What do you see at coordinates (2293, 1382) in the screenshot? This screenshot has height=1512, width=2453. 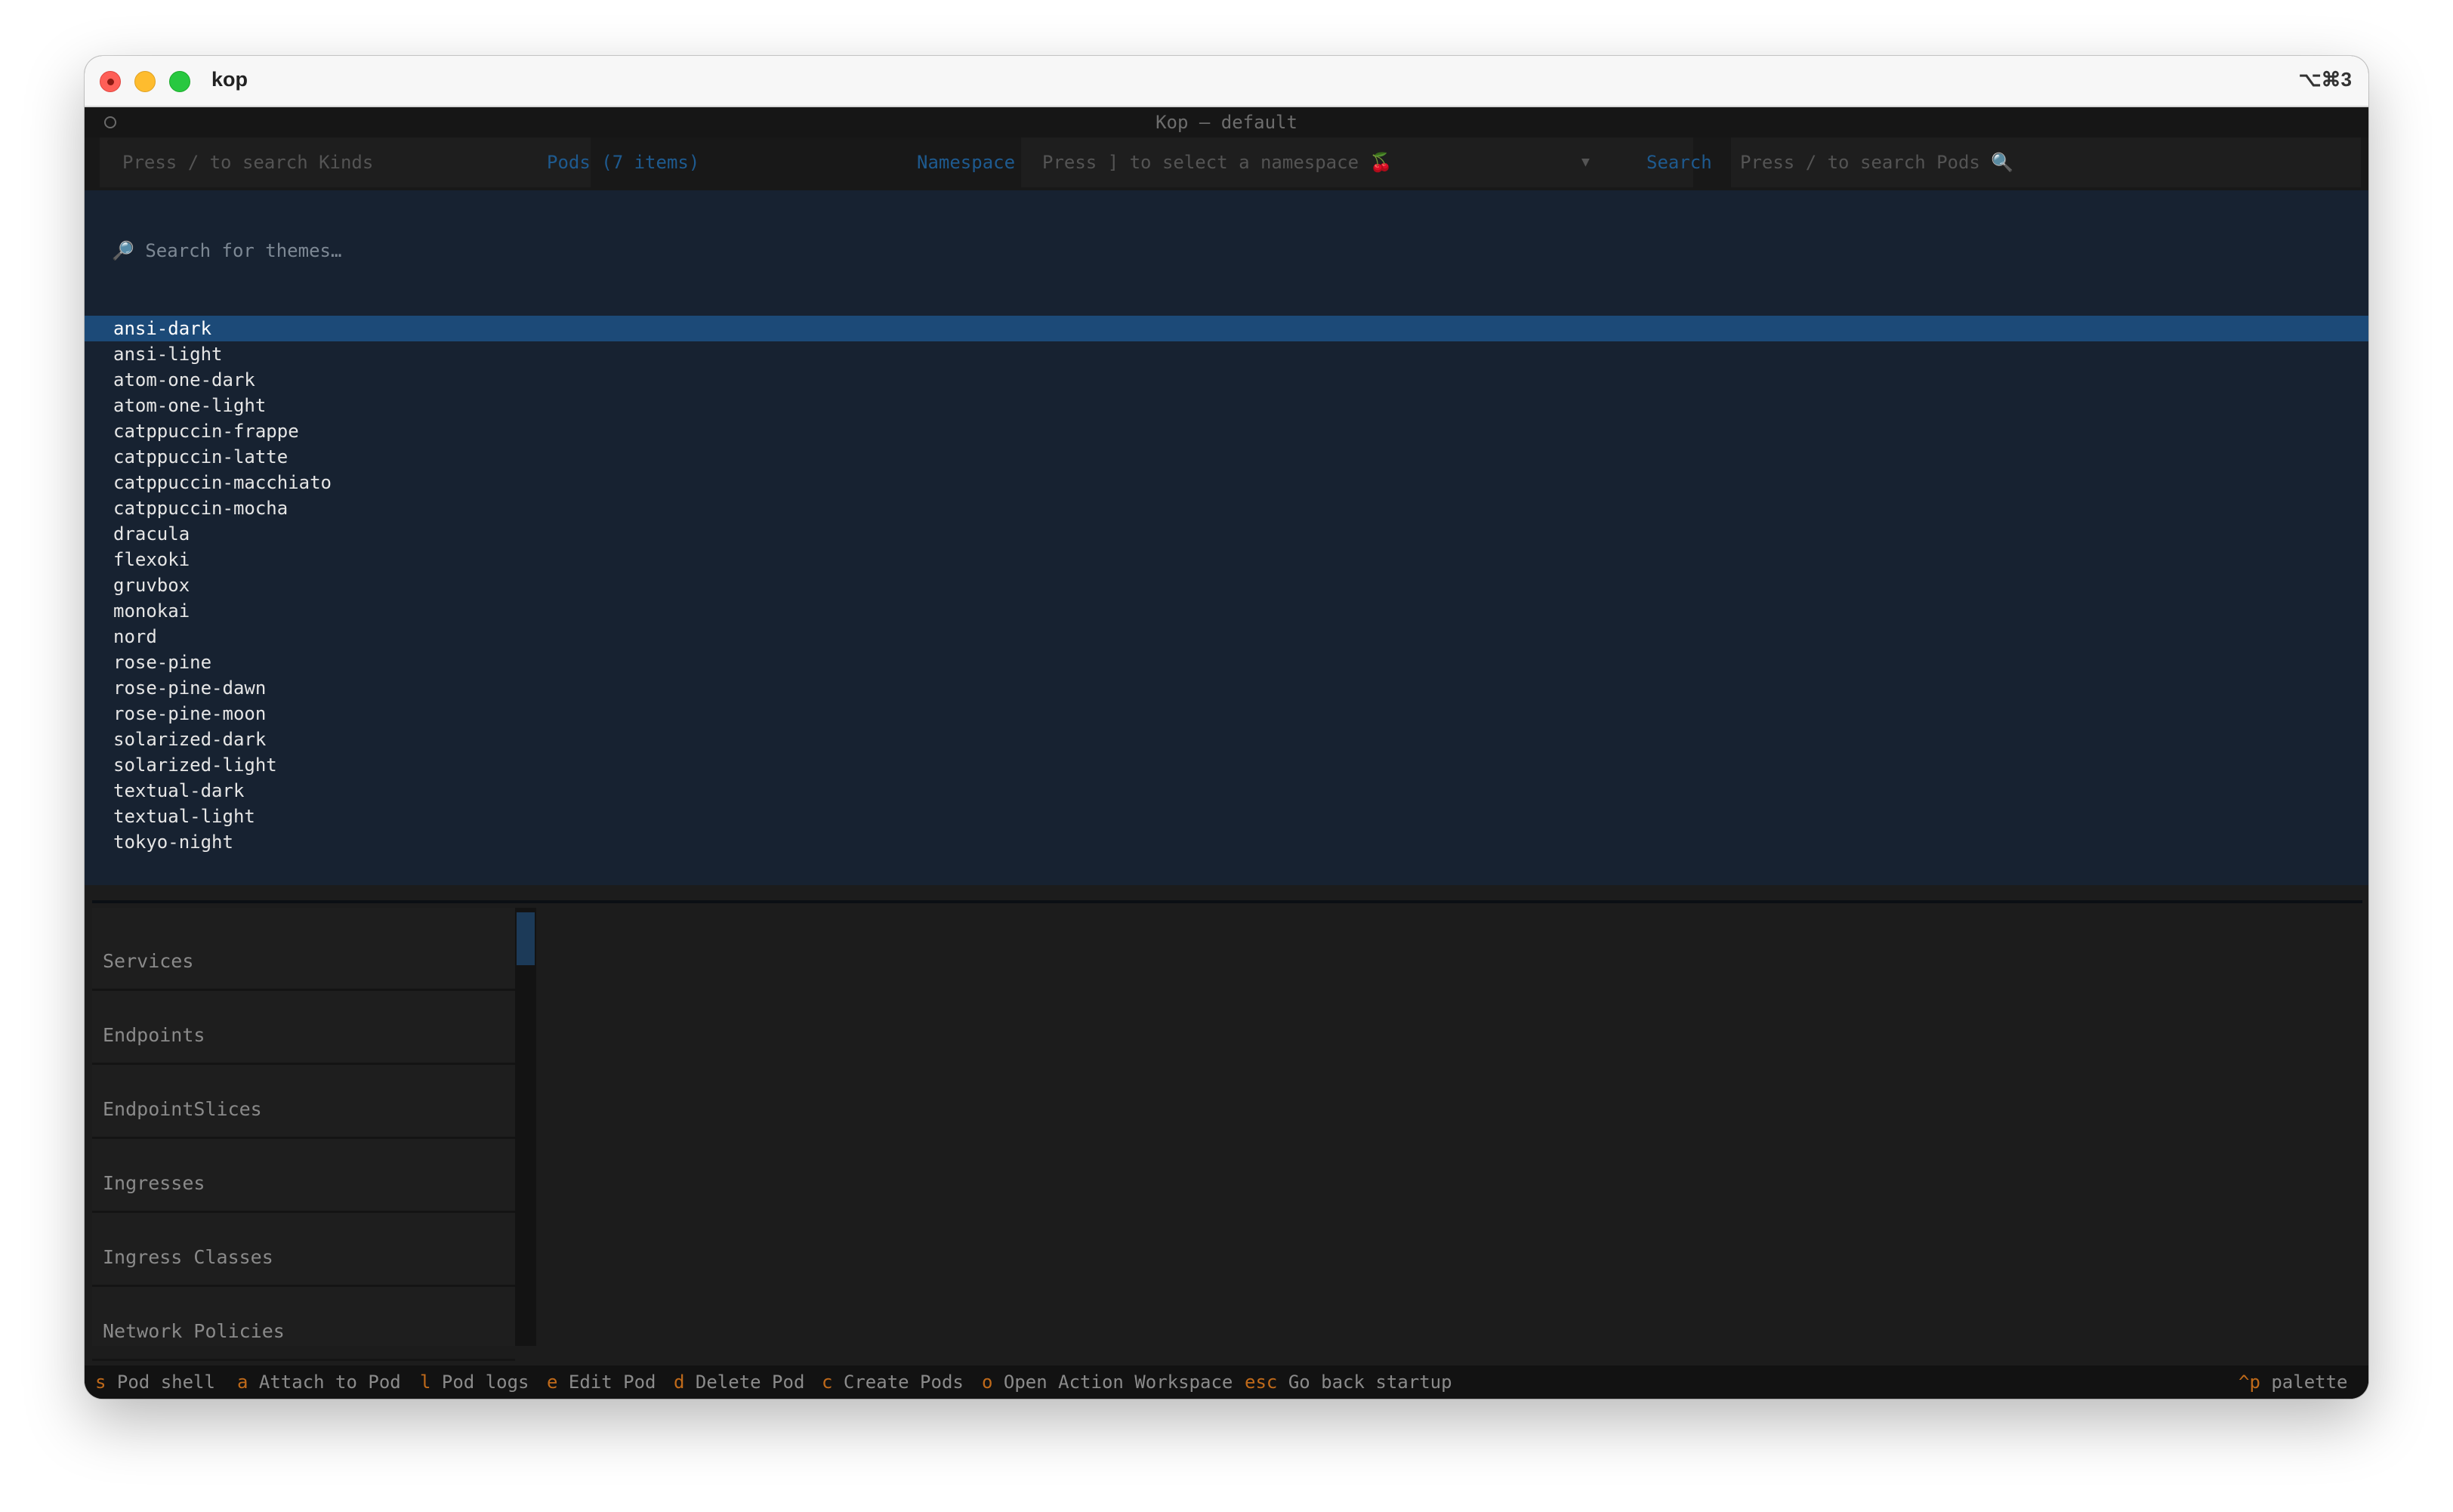 I see `footer-binding-palette: ^p palette` at bounding box center [2293, 1382].